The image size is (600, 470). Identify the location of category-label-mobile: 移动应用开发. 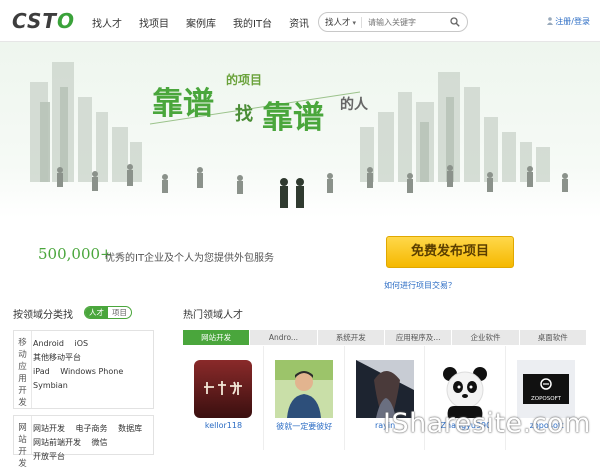
(23, 369).